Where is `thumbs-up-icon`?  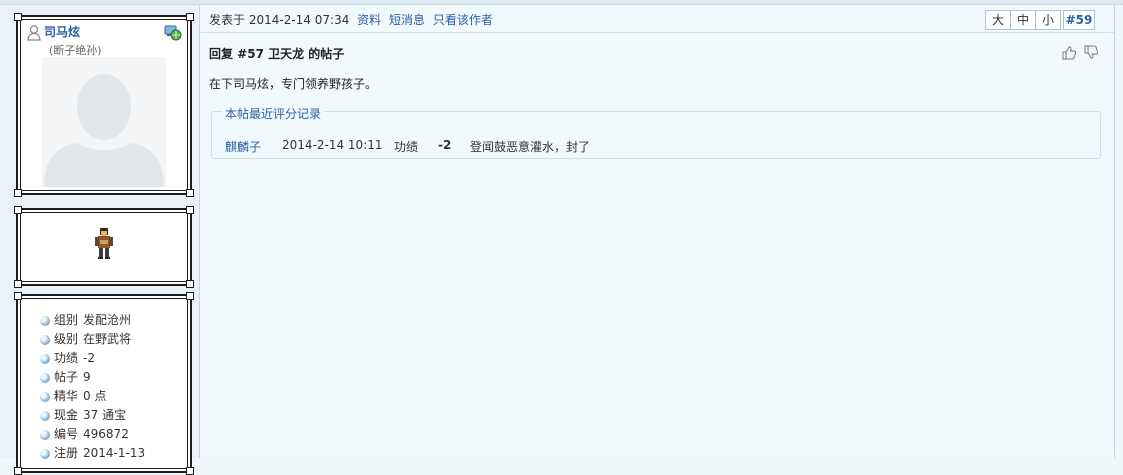 thumbs-up-icon is located at coordinates (1069, 52).